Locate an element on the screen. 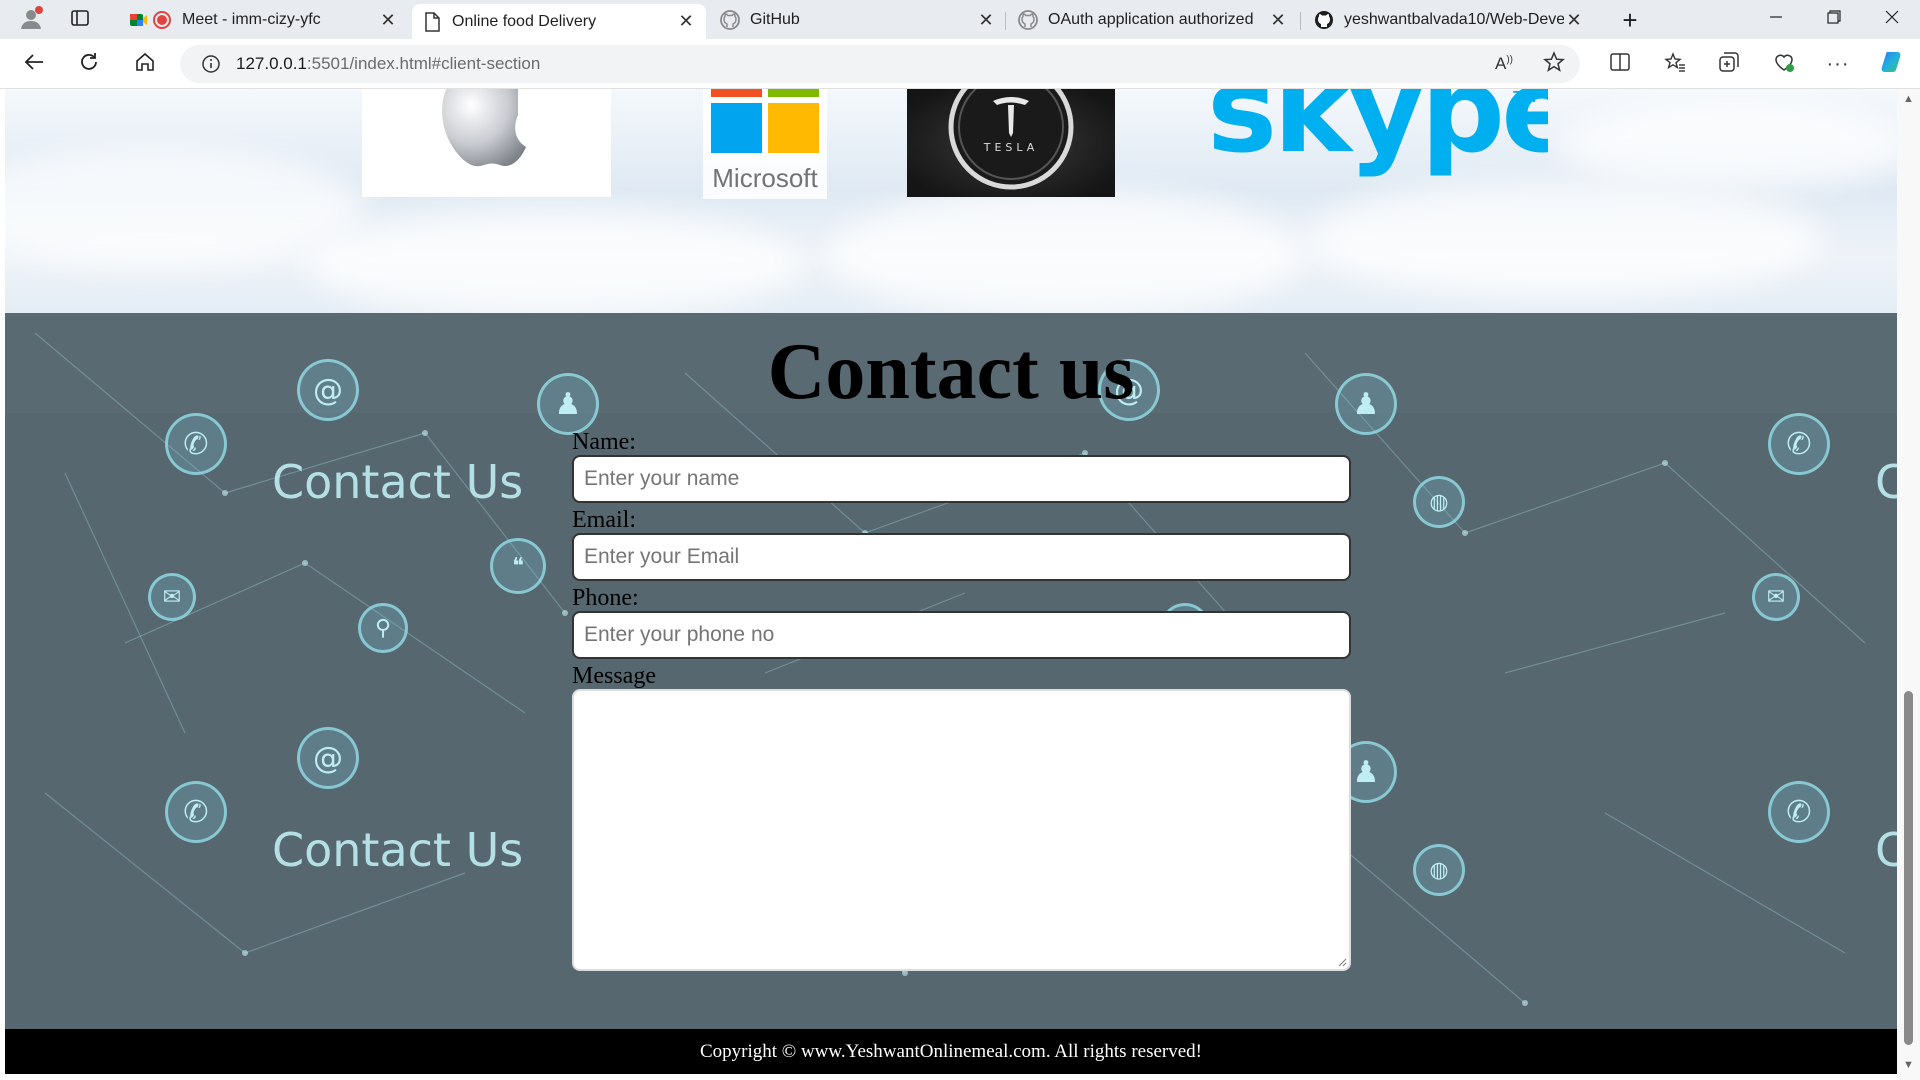 Image resolution: width=1920 pixels, height=1080 pixels. tab-online-food-delivery: Online food Delivery ✕ is located at coordinates (559, 21).